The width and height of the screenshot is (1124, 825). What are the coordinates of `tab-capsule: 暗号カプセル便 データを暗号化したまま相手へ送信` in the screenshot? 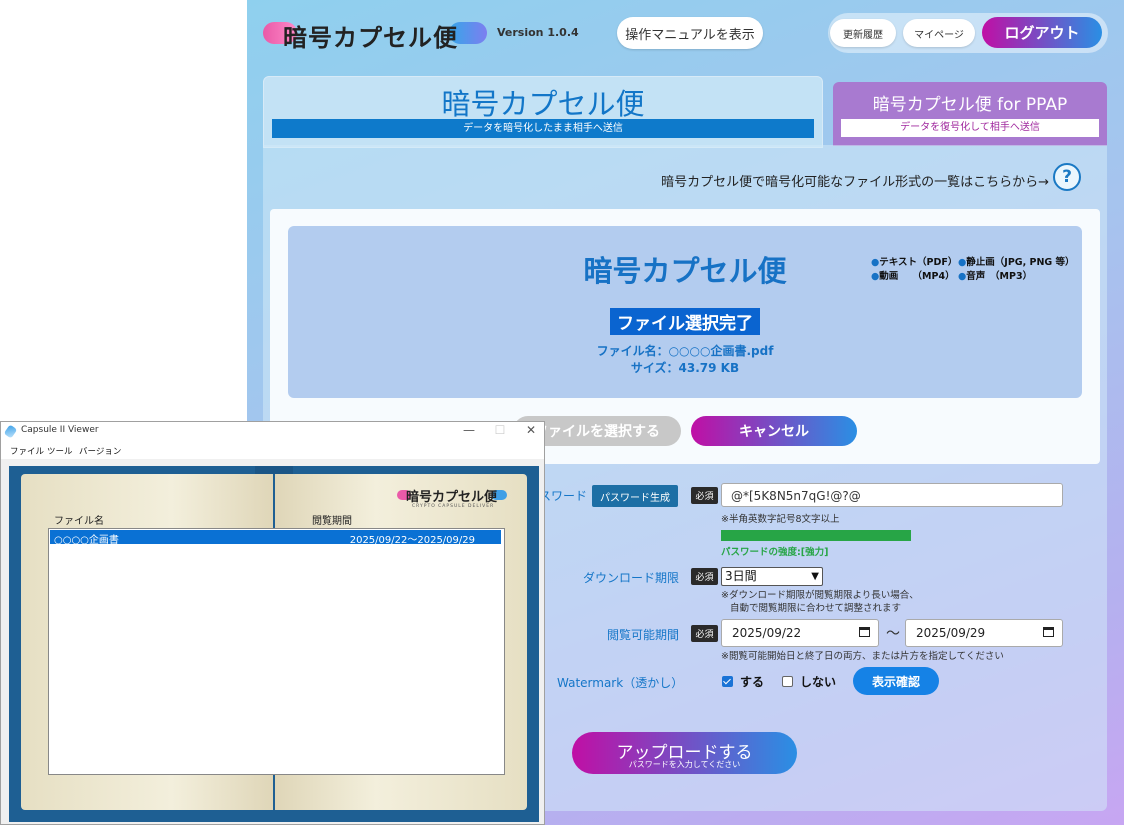 It's located at (543, 112).